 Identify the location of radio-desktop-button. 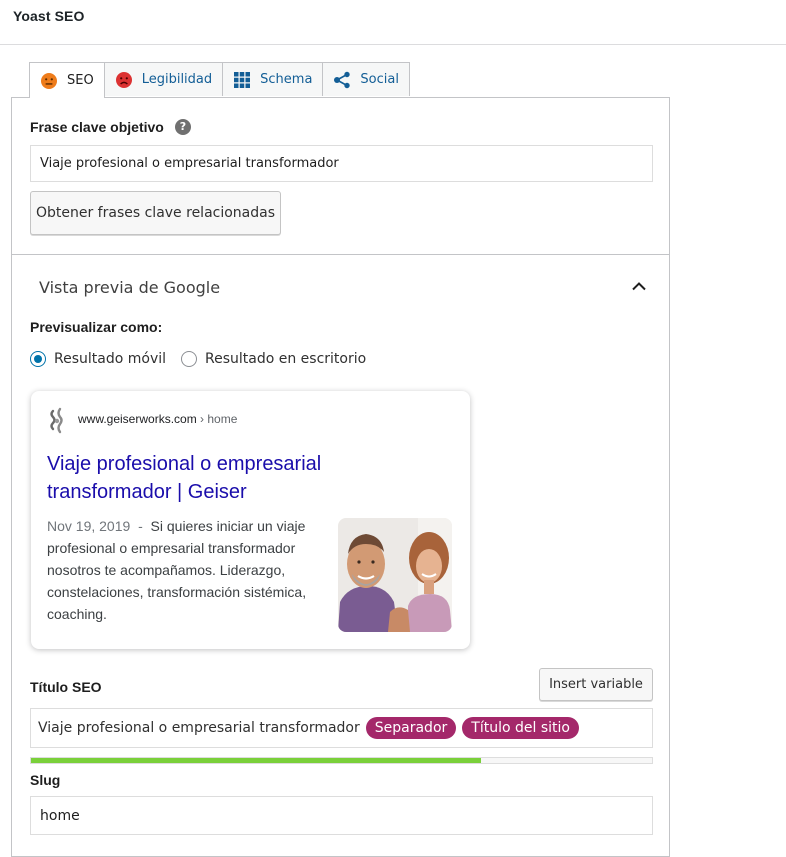
(189, 359).